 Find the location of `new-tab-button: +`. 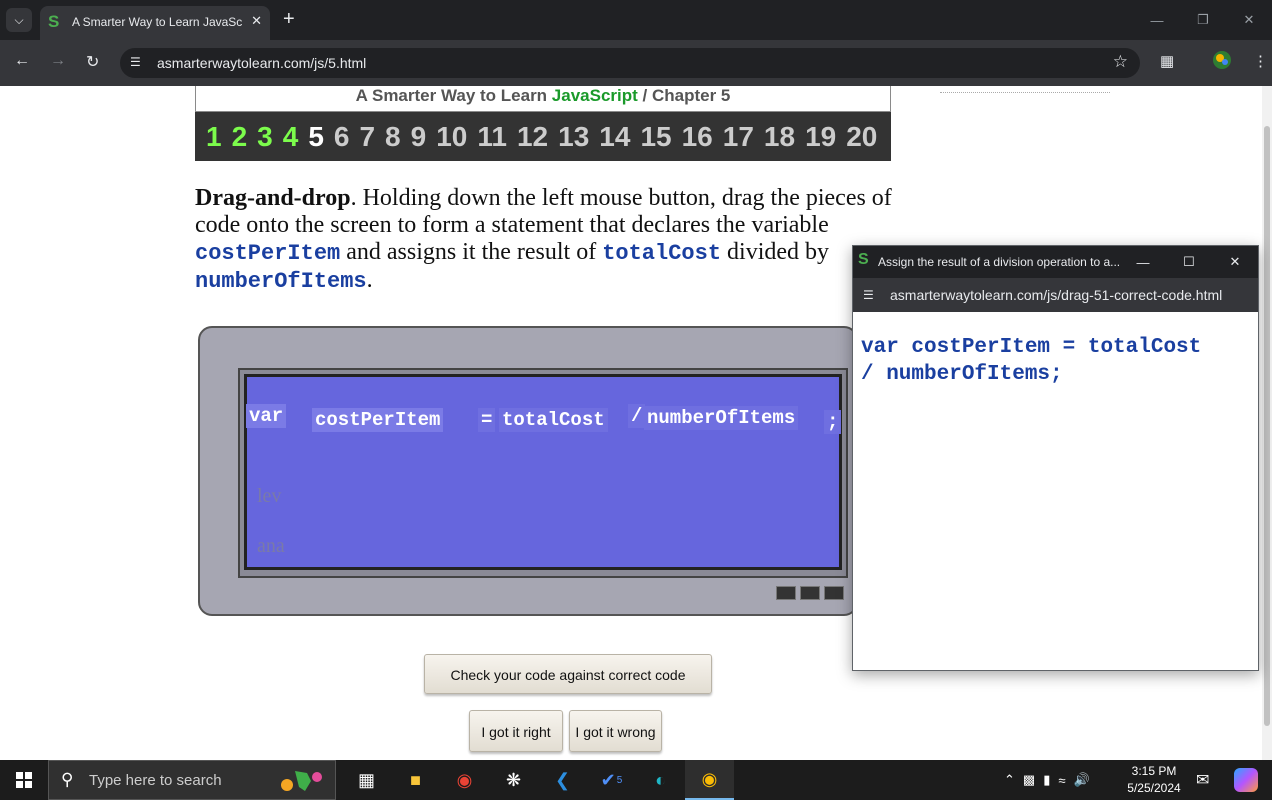

new-tab-button: + is located at coordinates (289, 19).